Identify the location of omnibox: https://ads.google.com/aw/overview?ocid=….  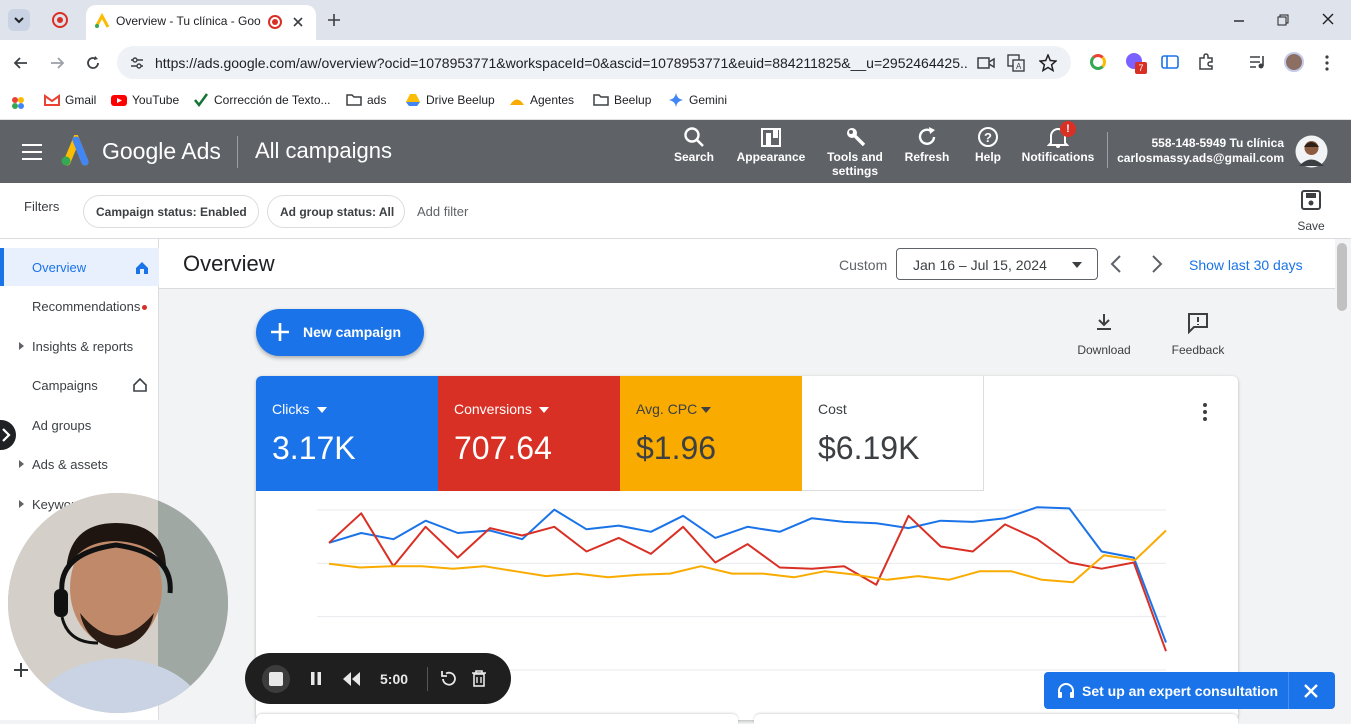
(594, 62).